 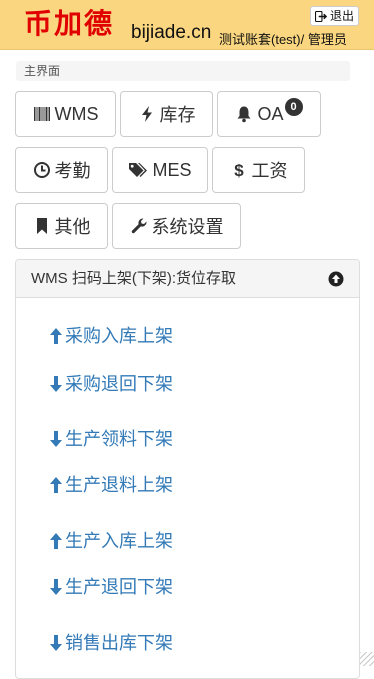 I want to click on oa-count-badge: 0, so click(x=294, y=107).